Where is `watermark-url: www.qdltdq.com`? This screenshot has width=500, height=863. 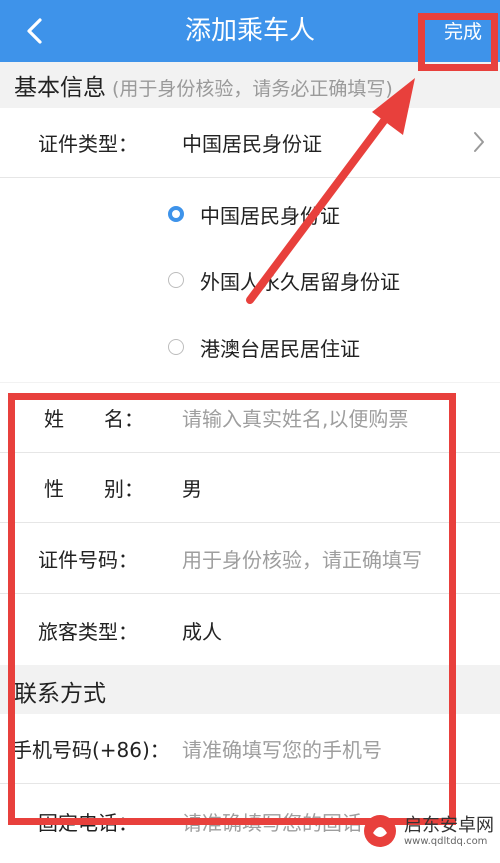
watermark-url: www.qdltdq.com is located at coordinates (446, 841).